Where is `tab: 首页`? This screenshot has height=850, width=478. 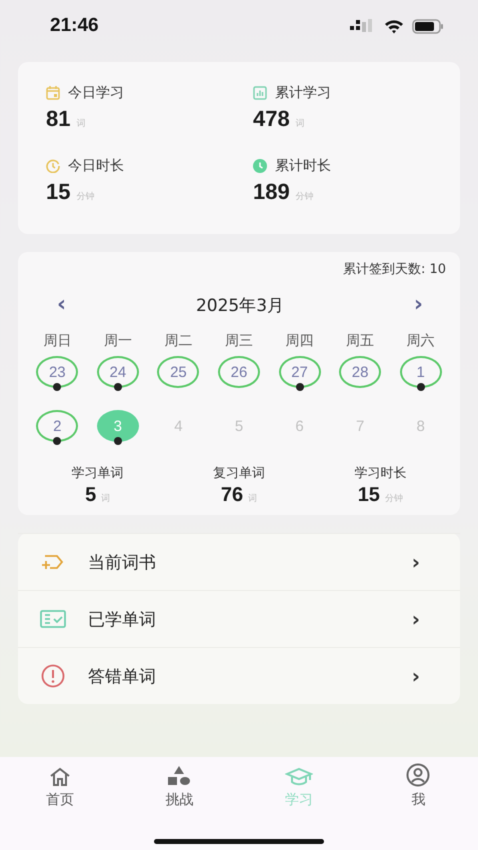
tab: 首页 is located at coordinates (60, 787).